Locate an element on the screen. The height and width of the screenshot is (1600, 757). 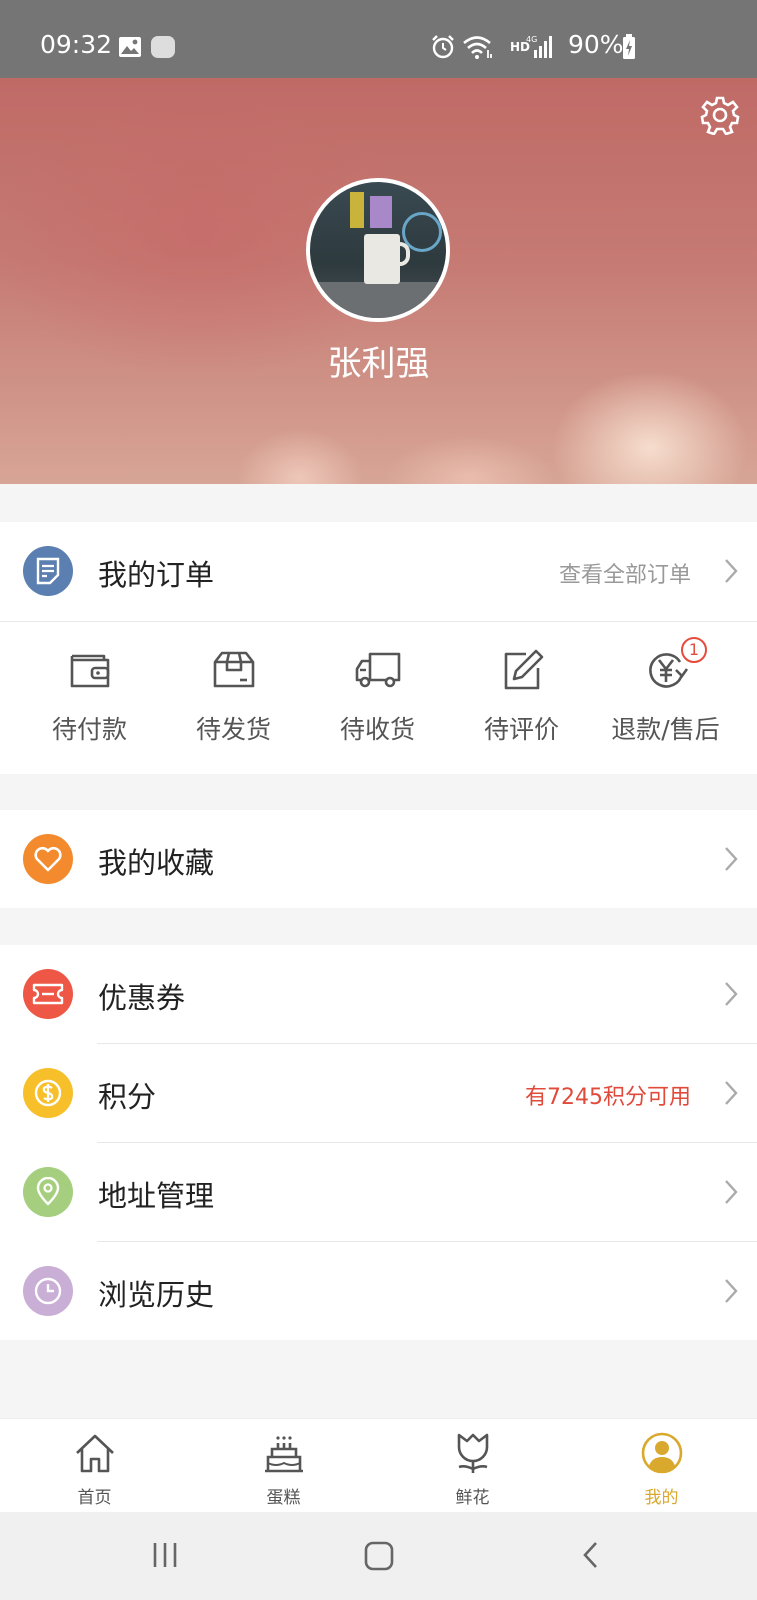
truck-icon is located at coordinates (377, 670).